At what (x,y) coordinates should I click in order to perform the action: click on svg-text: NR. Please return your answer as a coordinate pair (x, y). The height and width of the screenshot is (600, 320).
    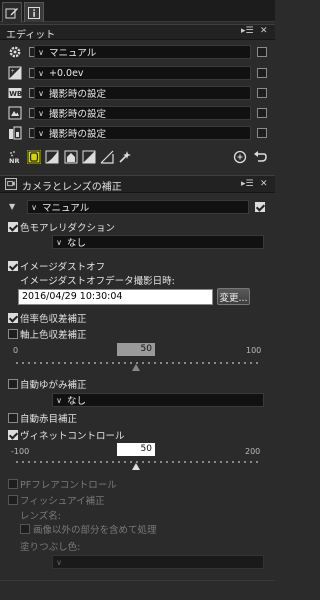
    Looking at the image, I should click on (14, 160).